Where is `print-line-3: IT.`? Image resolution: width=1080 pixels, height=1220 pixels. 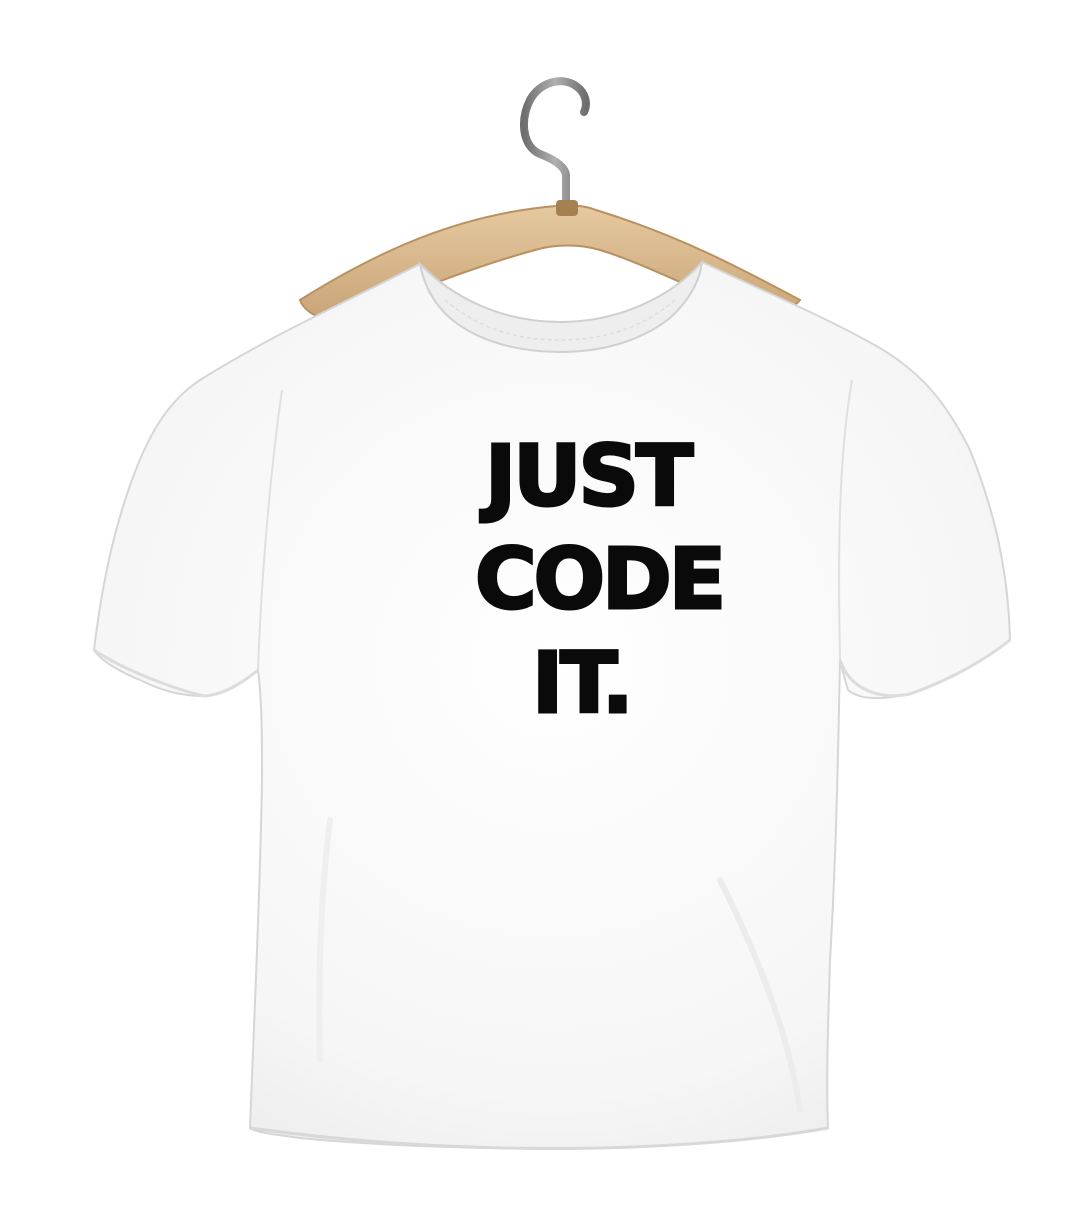 print-line-3: IT. is located at coordinates (581, 683).